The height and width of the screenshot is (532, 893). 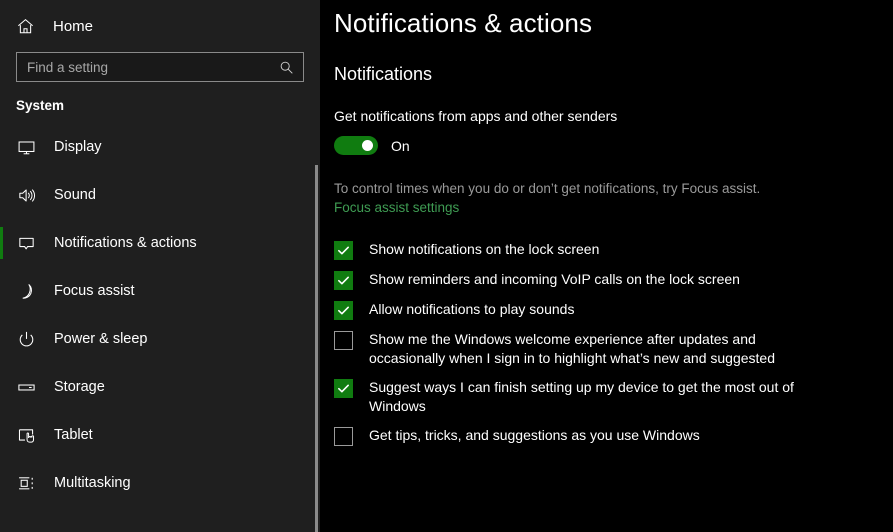 I want to click on sidebar-item-tablet: Tablet, so click(x=160, y=435).